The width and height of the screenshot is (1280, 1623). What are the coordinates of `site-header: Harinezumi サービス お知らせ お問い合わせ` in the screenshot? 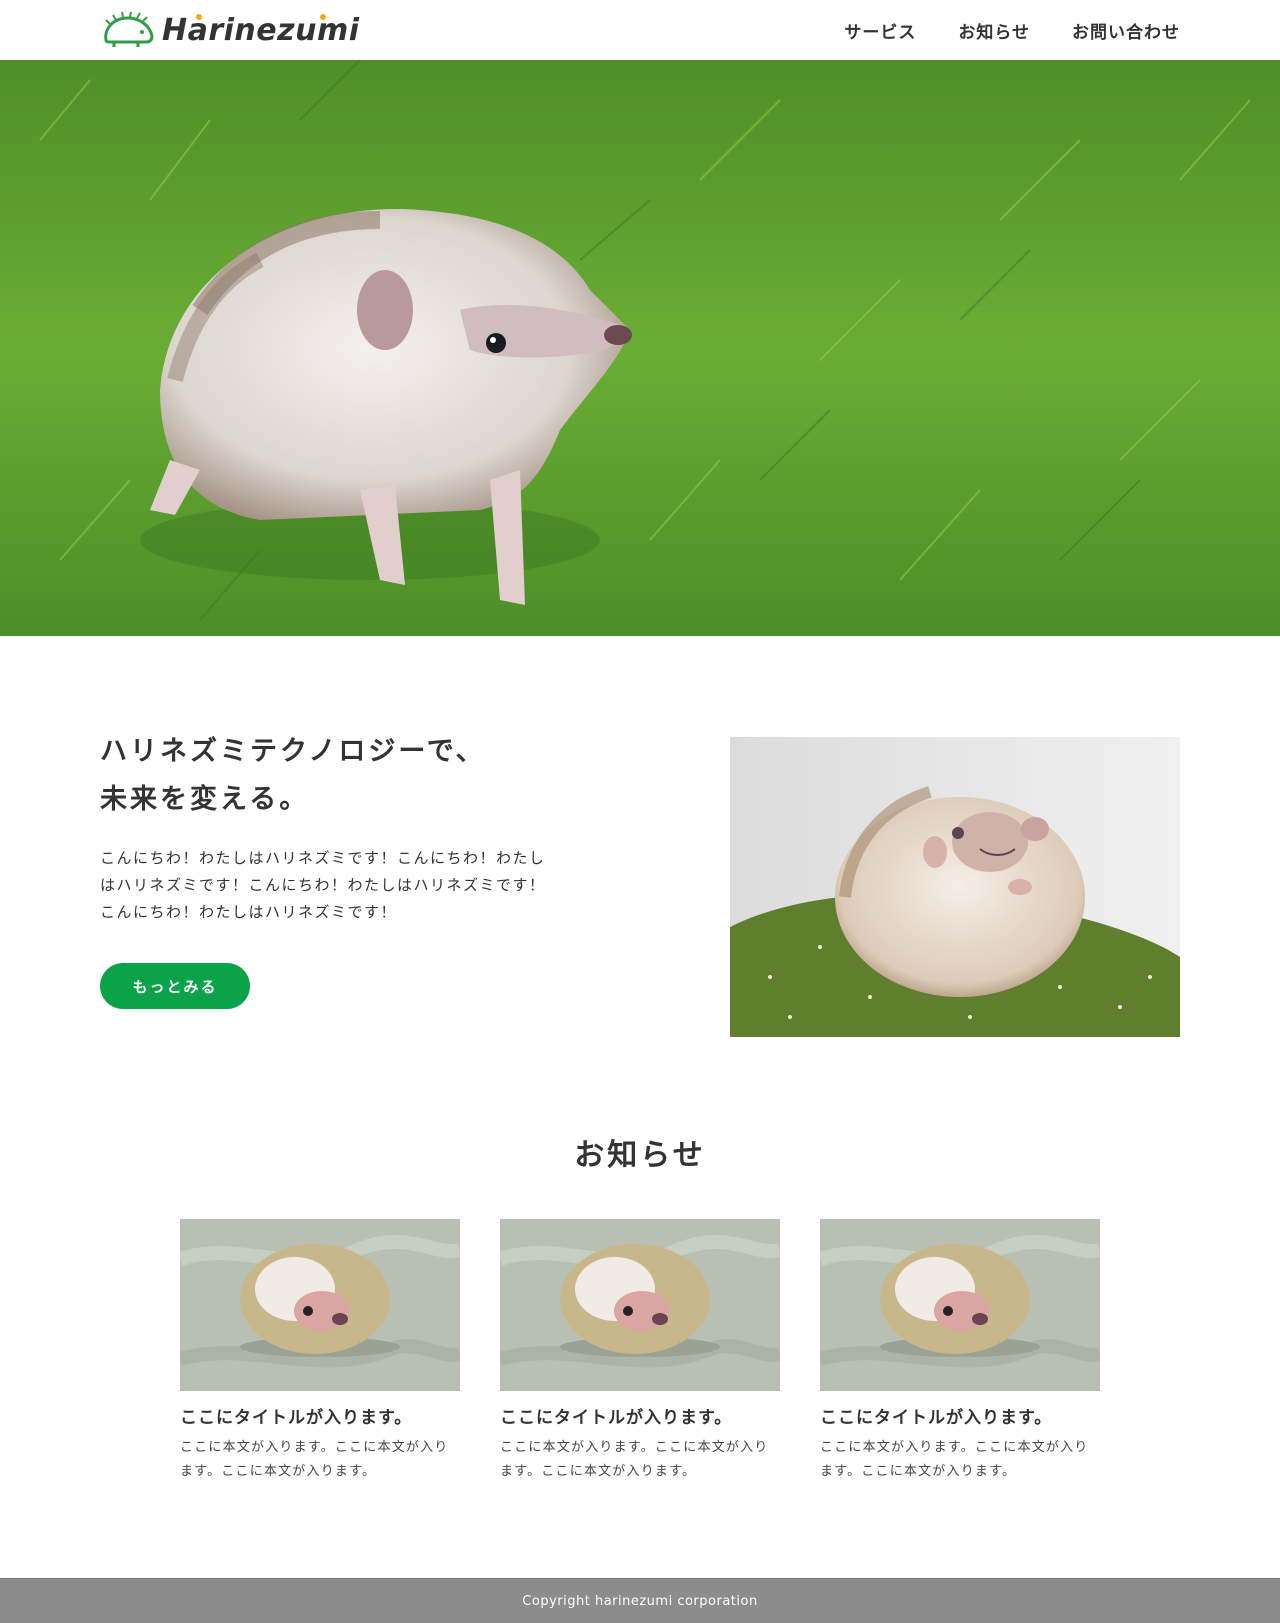 It's located at (640, 30).